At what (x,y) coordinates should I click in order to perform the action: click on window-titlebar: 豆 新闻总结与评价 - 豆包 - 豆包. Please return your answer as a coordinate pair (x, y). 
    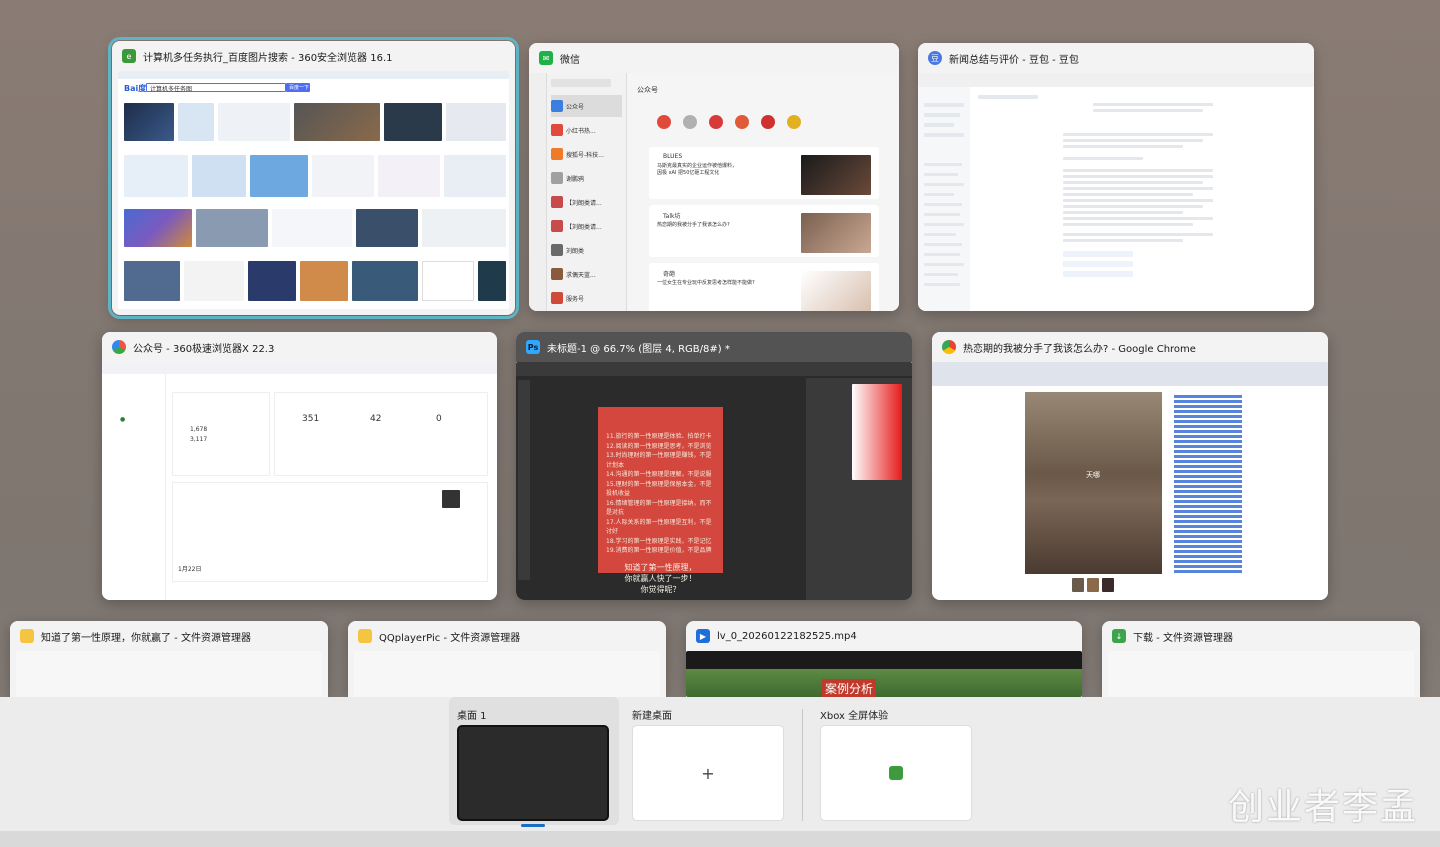
    Looking at the image, I should click on (1116, 58).